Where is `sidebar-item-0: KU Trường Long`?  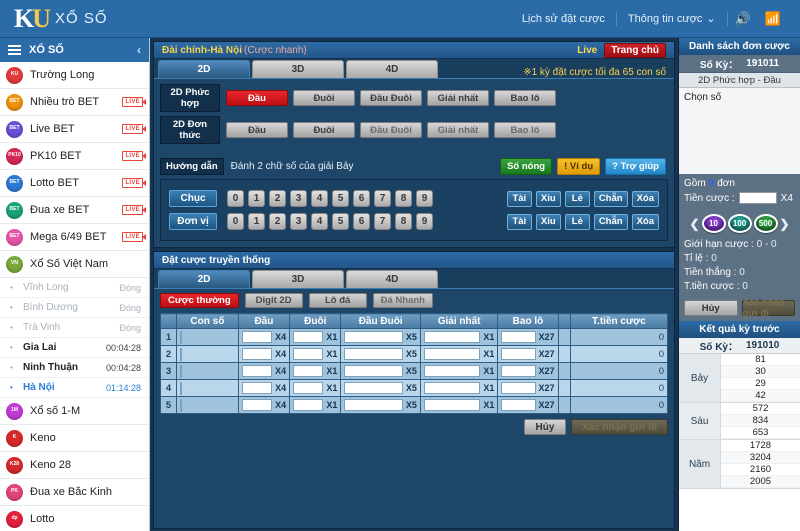
sidebar-item-0: KU Trường Long is located at coordinates (74, 75).